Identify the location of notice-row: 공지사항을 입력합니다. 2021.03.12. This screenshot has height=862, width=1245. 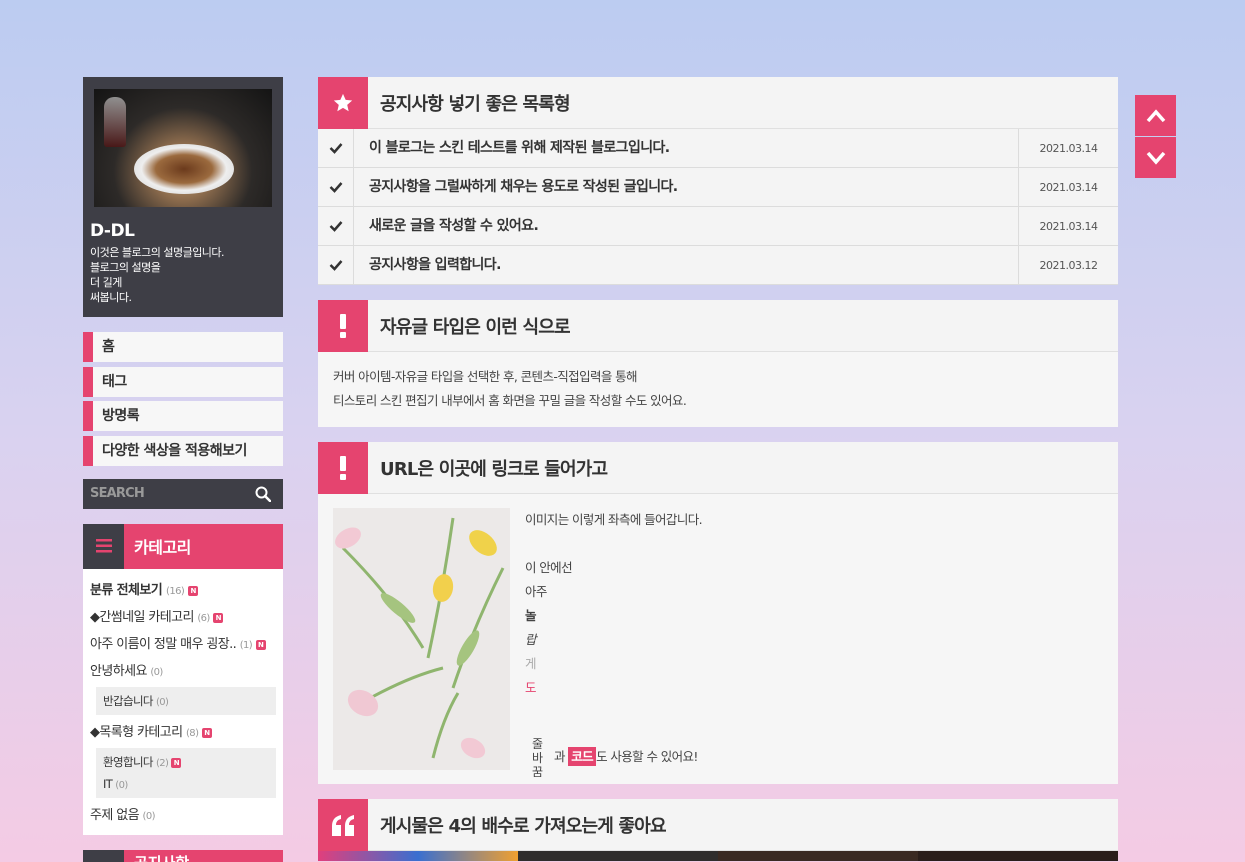
(718, 265).